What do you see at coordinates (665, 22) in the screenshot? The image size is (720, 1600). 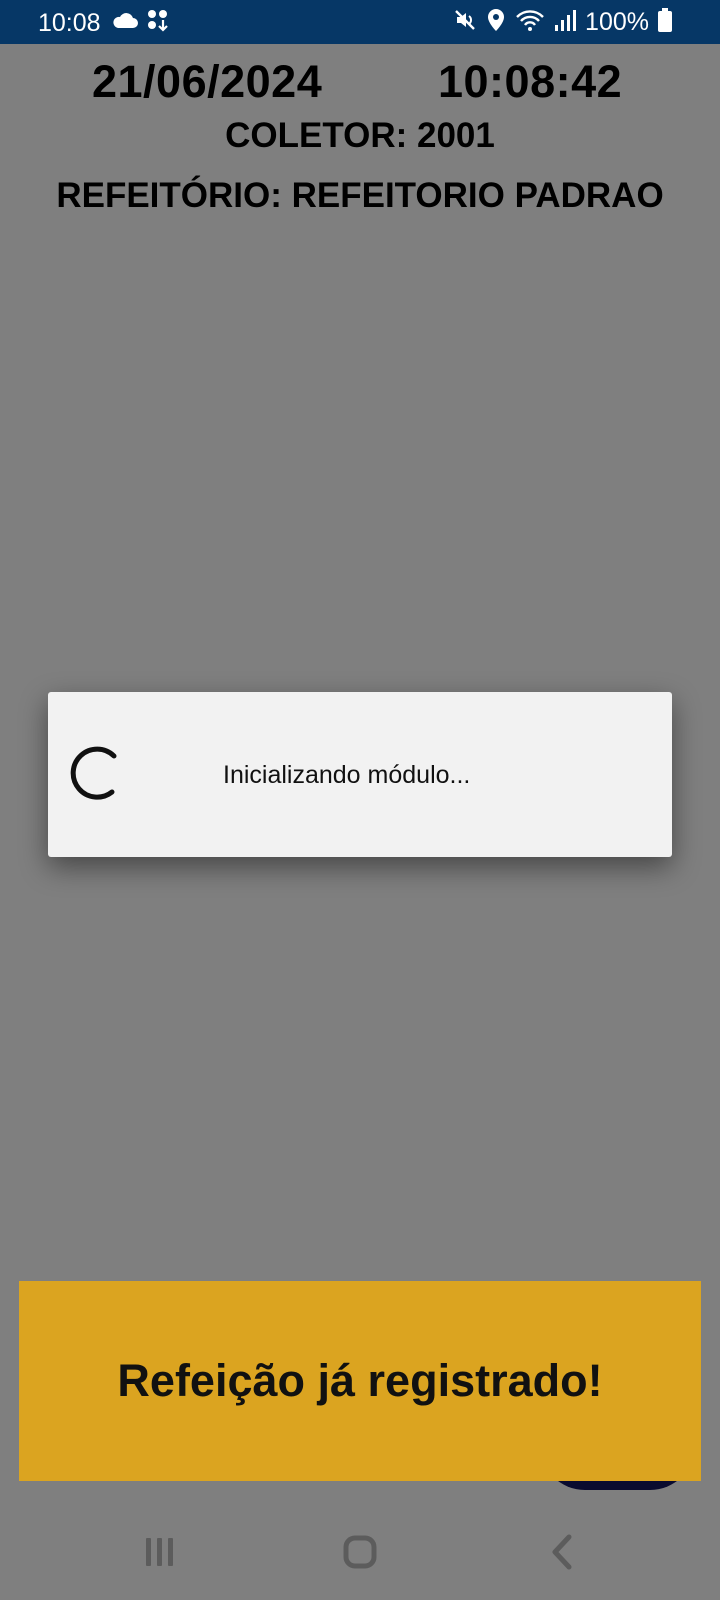 I see `battery-icon` at bounding box center [665, 22].